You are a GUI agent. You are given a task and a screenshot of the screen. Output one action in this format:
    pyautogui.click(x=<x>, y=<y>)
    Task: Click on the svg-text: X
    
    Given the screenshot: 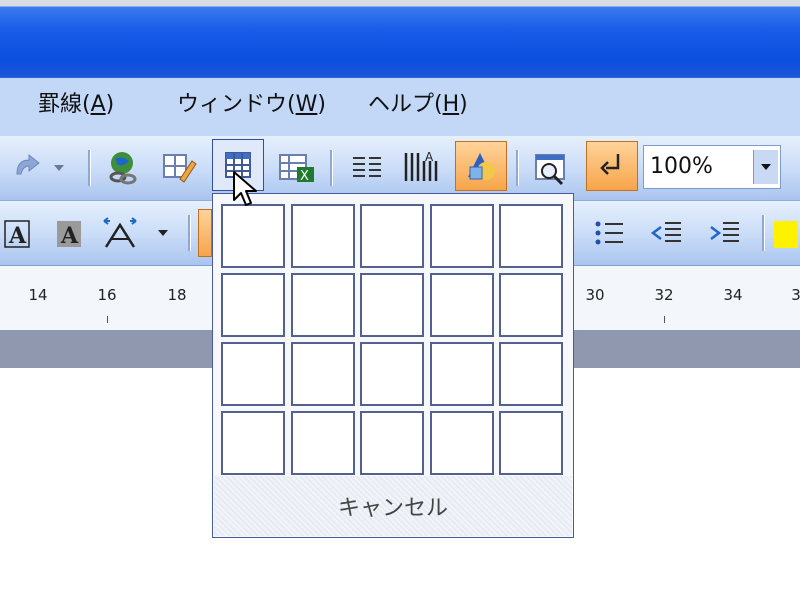 What is the action you would take?
    pyautogui.click(x=304, y=176)
    